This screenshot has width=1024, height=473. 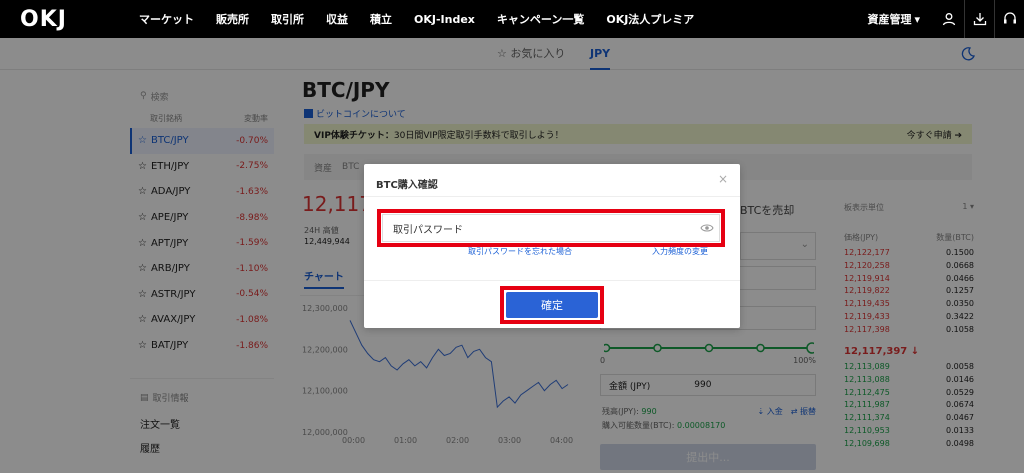 What do you see at coordinates (428, 230) in the screenshot?
I see `password-label: 取引パスワード` at bounding box center [428, 230].